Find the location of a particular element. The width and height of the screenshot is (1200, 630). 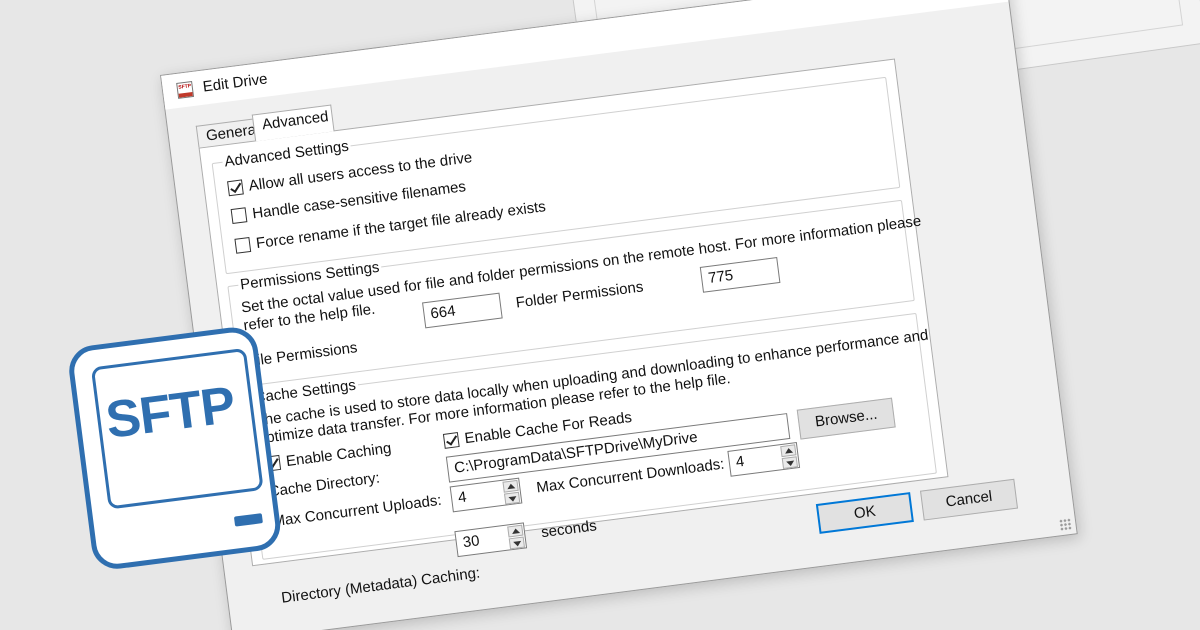

sftp-logo: SFTP is located at coordinates (180, 450).